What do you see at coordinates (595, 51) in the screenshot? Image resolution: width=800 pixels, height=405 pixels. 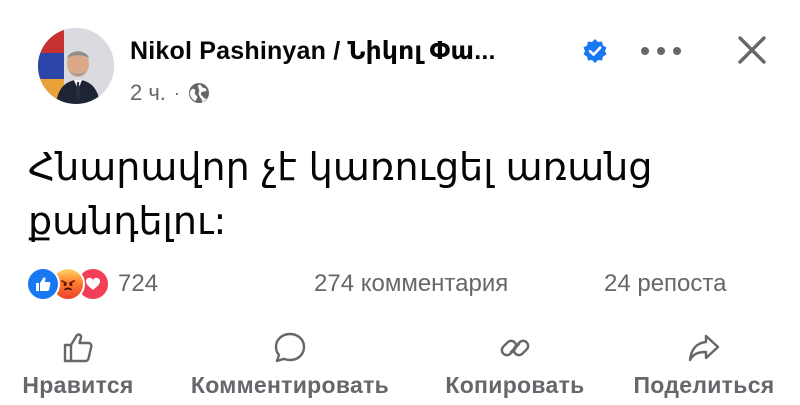 I see `verified-badge-icon` at bounding box center [595, 51].